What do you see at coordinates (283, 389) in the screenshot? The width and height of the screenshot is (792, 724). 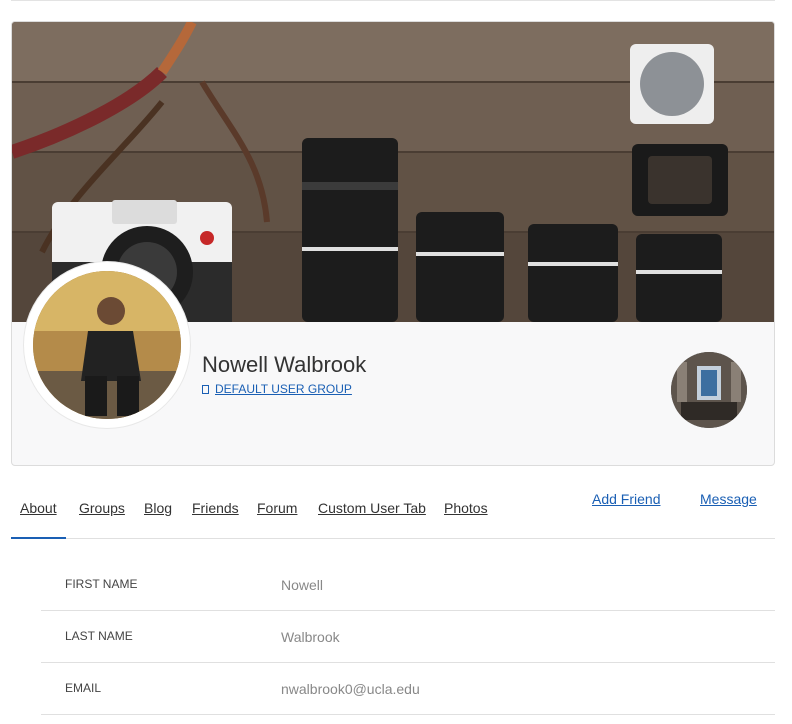 I see `user-group-label: DEFAULT USER GROUP` at bounding box center [283, 389].